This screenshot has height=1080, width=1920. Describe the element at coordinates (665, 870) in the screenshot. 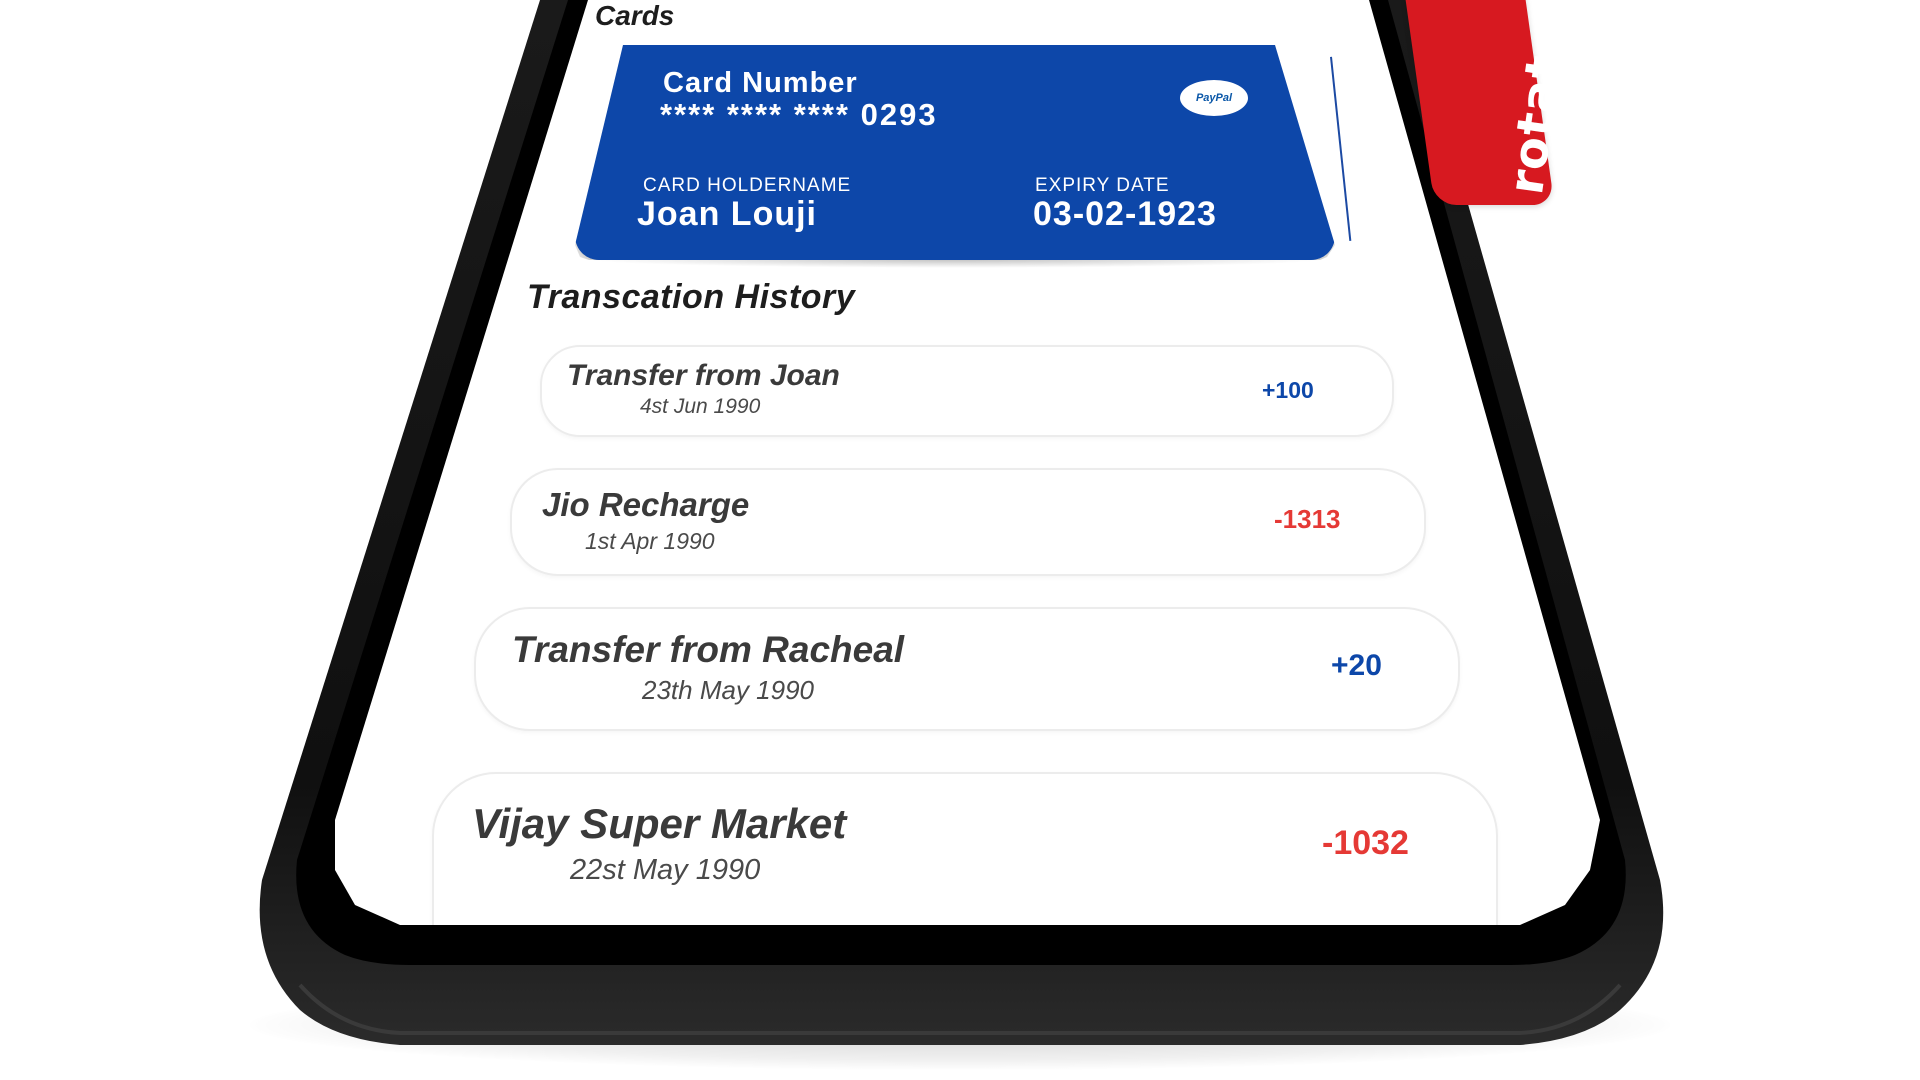

I see `transaction-date: 22st May 1990` at that location.